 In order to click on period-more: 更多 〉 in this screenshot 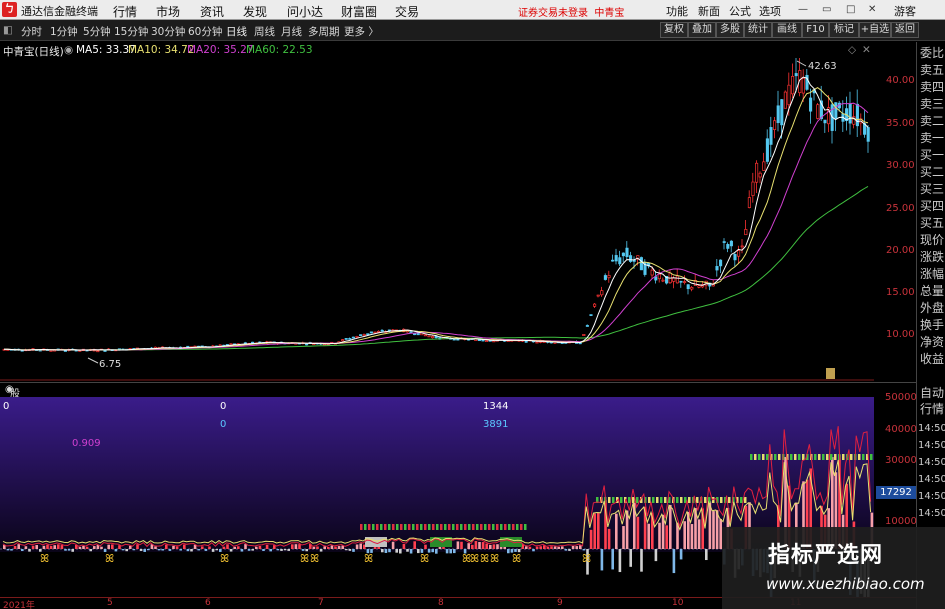, I will do `click(361, 31)`.